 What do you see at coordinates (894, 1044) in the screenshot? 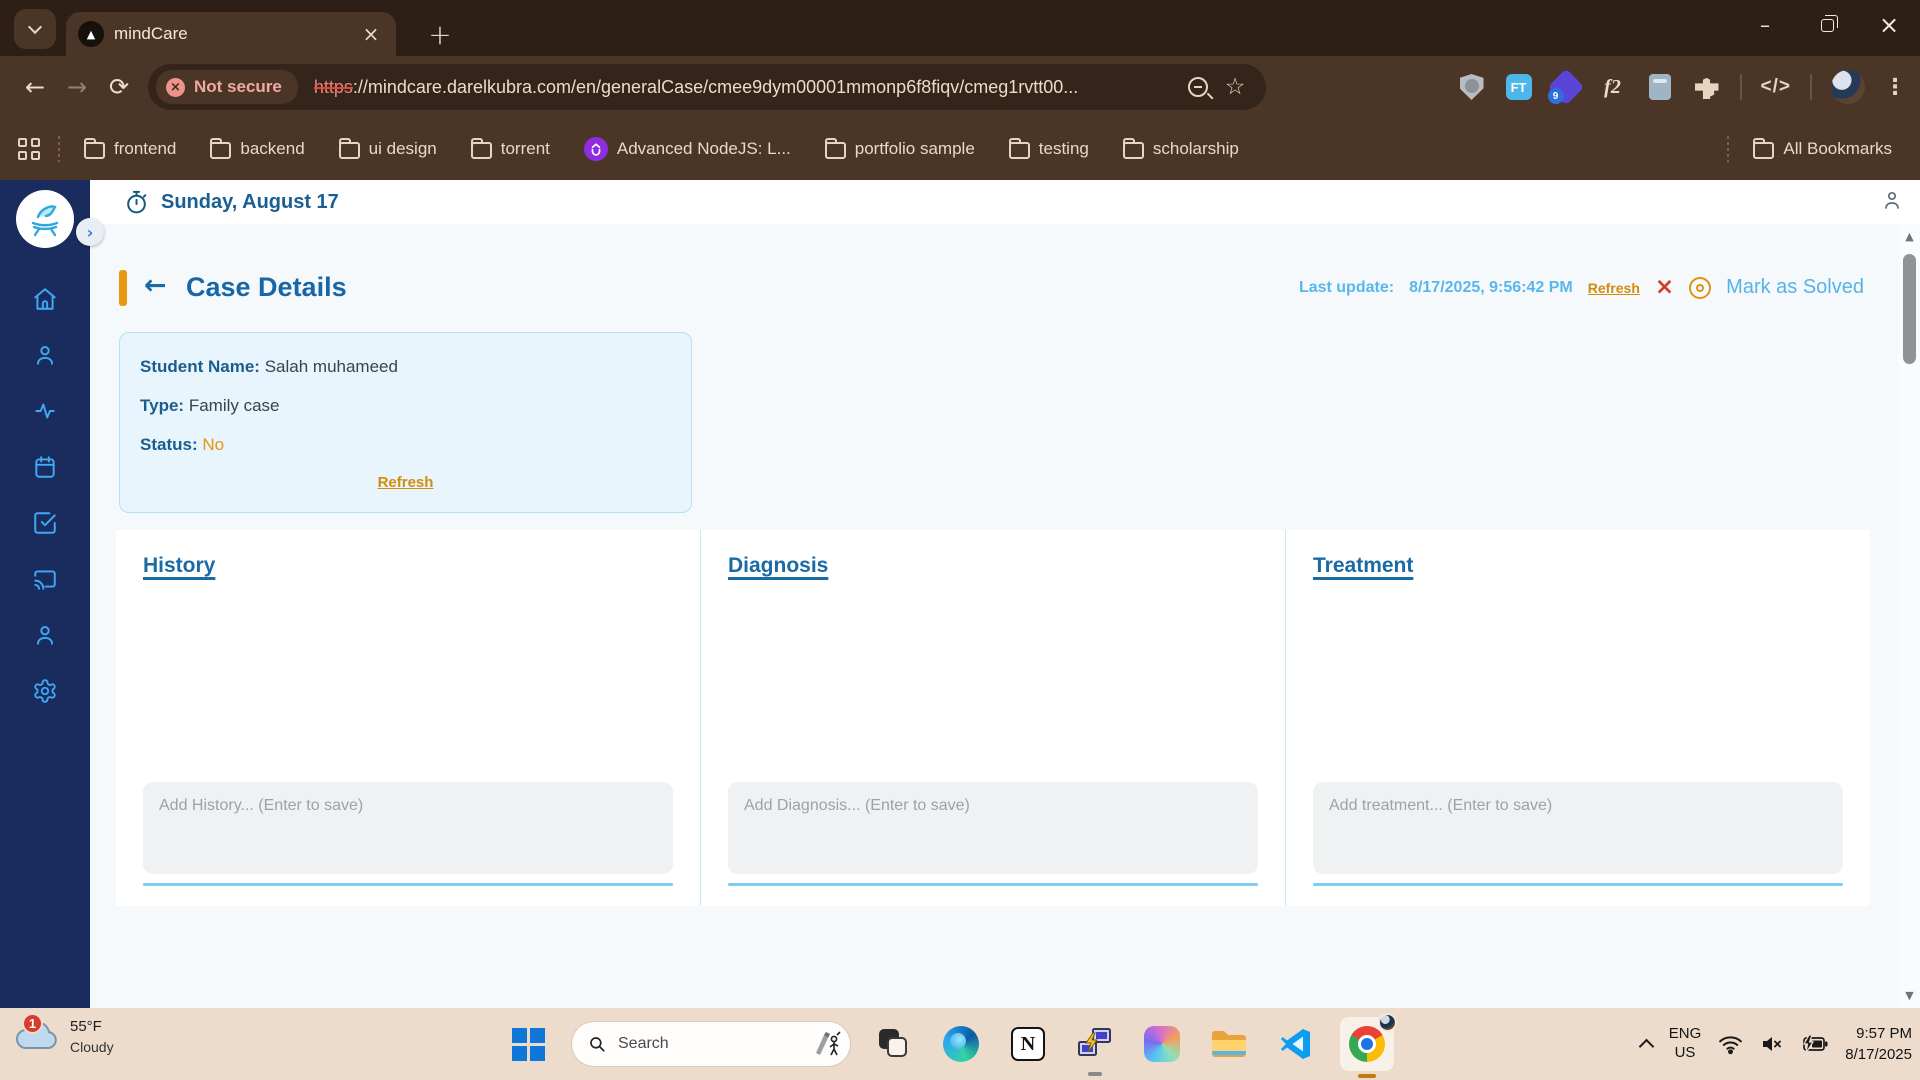
I see `task-view-button` at bounding box center [894, 1044].